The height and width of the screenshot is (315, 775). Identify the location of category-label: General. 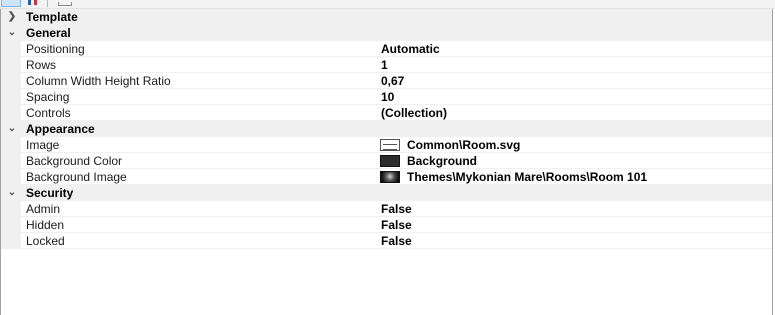
(48, 33).